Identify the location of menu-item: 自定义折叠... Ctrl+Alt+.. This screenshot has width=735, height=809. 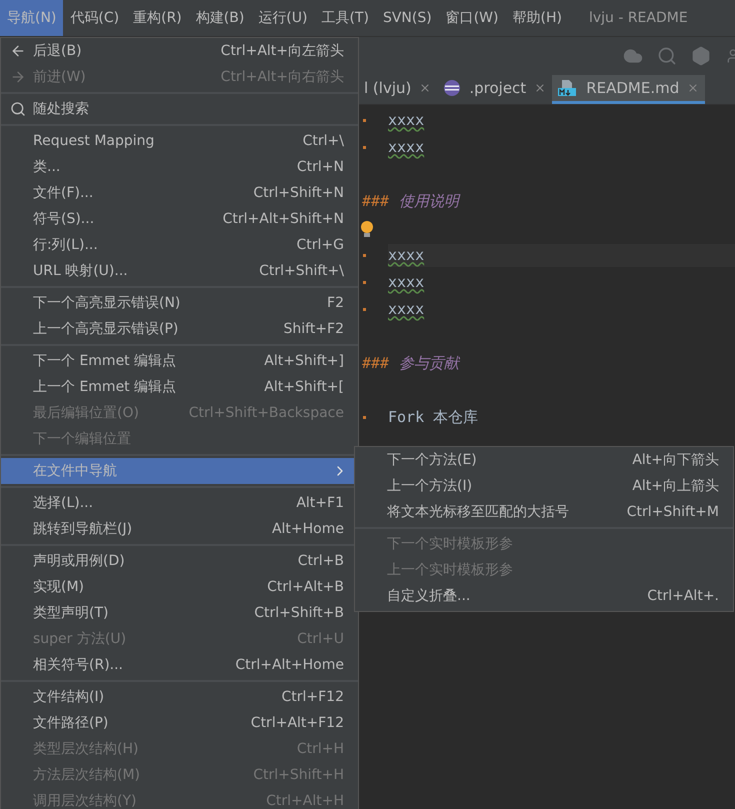
(544, 596).